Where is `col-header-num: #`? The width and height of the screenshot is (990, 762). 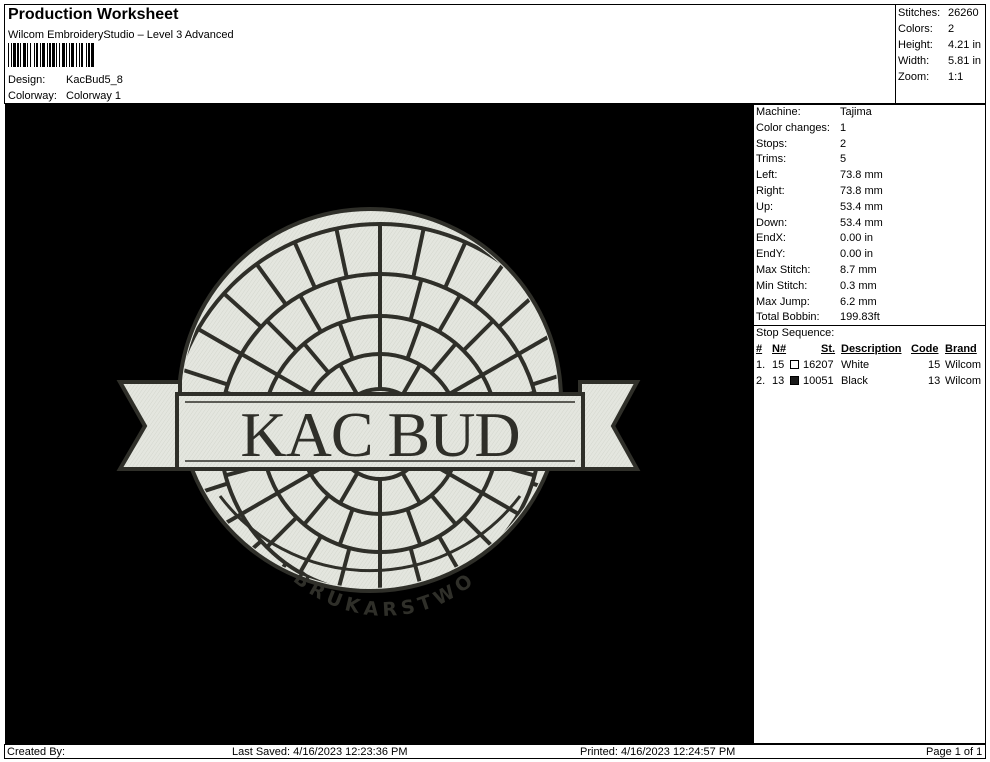
col-header-num: # is located at coordinates (759, 349).